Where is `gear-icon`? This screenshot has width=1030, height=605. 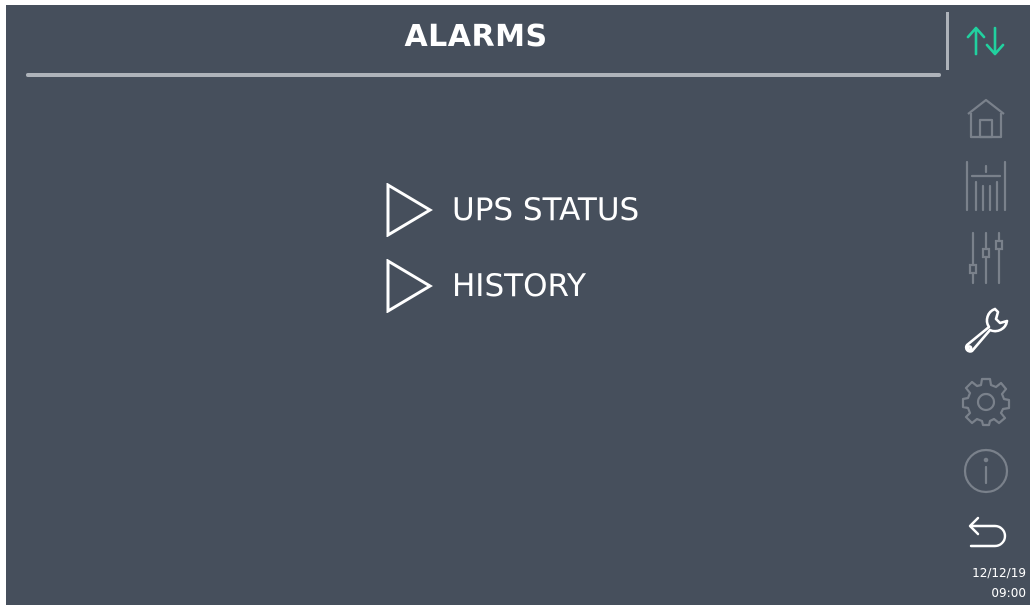
gear-icon is located at coordinates (986, 402).